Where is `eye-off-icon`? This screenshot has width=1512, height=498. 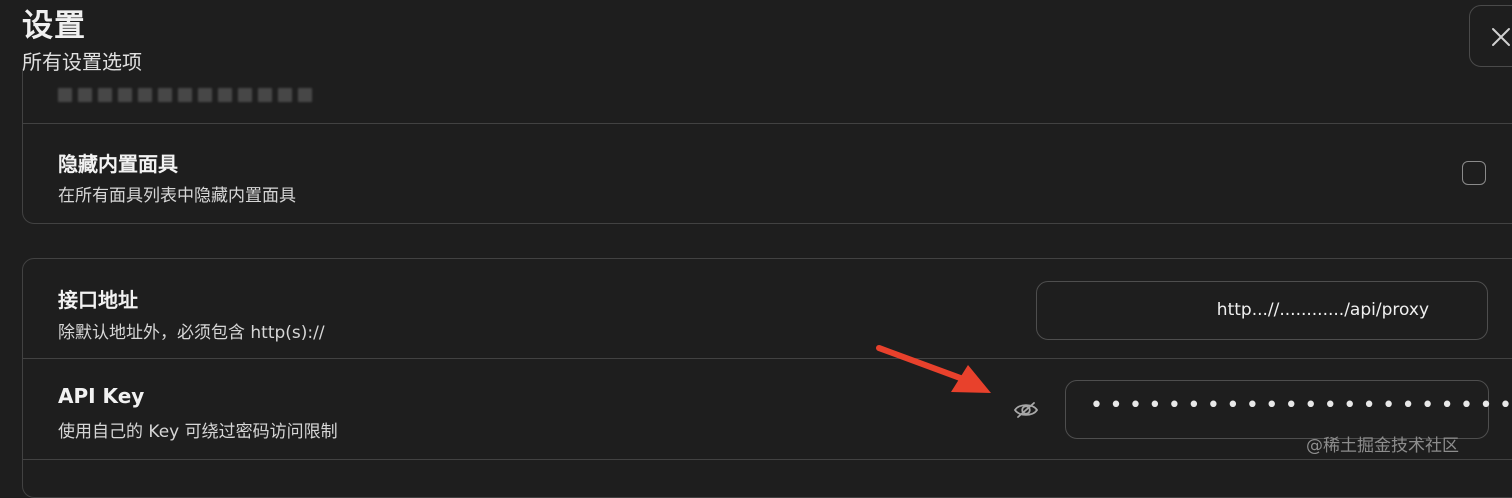 eye-off-icon is located at coordinates (1026, 410).